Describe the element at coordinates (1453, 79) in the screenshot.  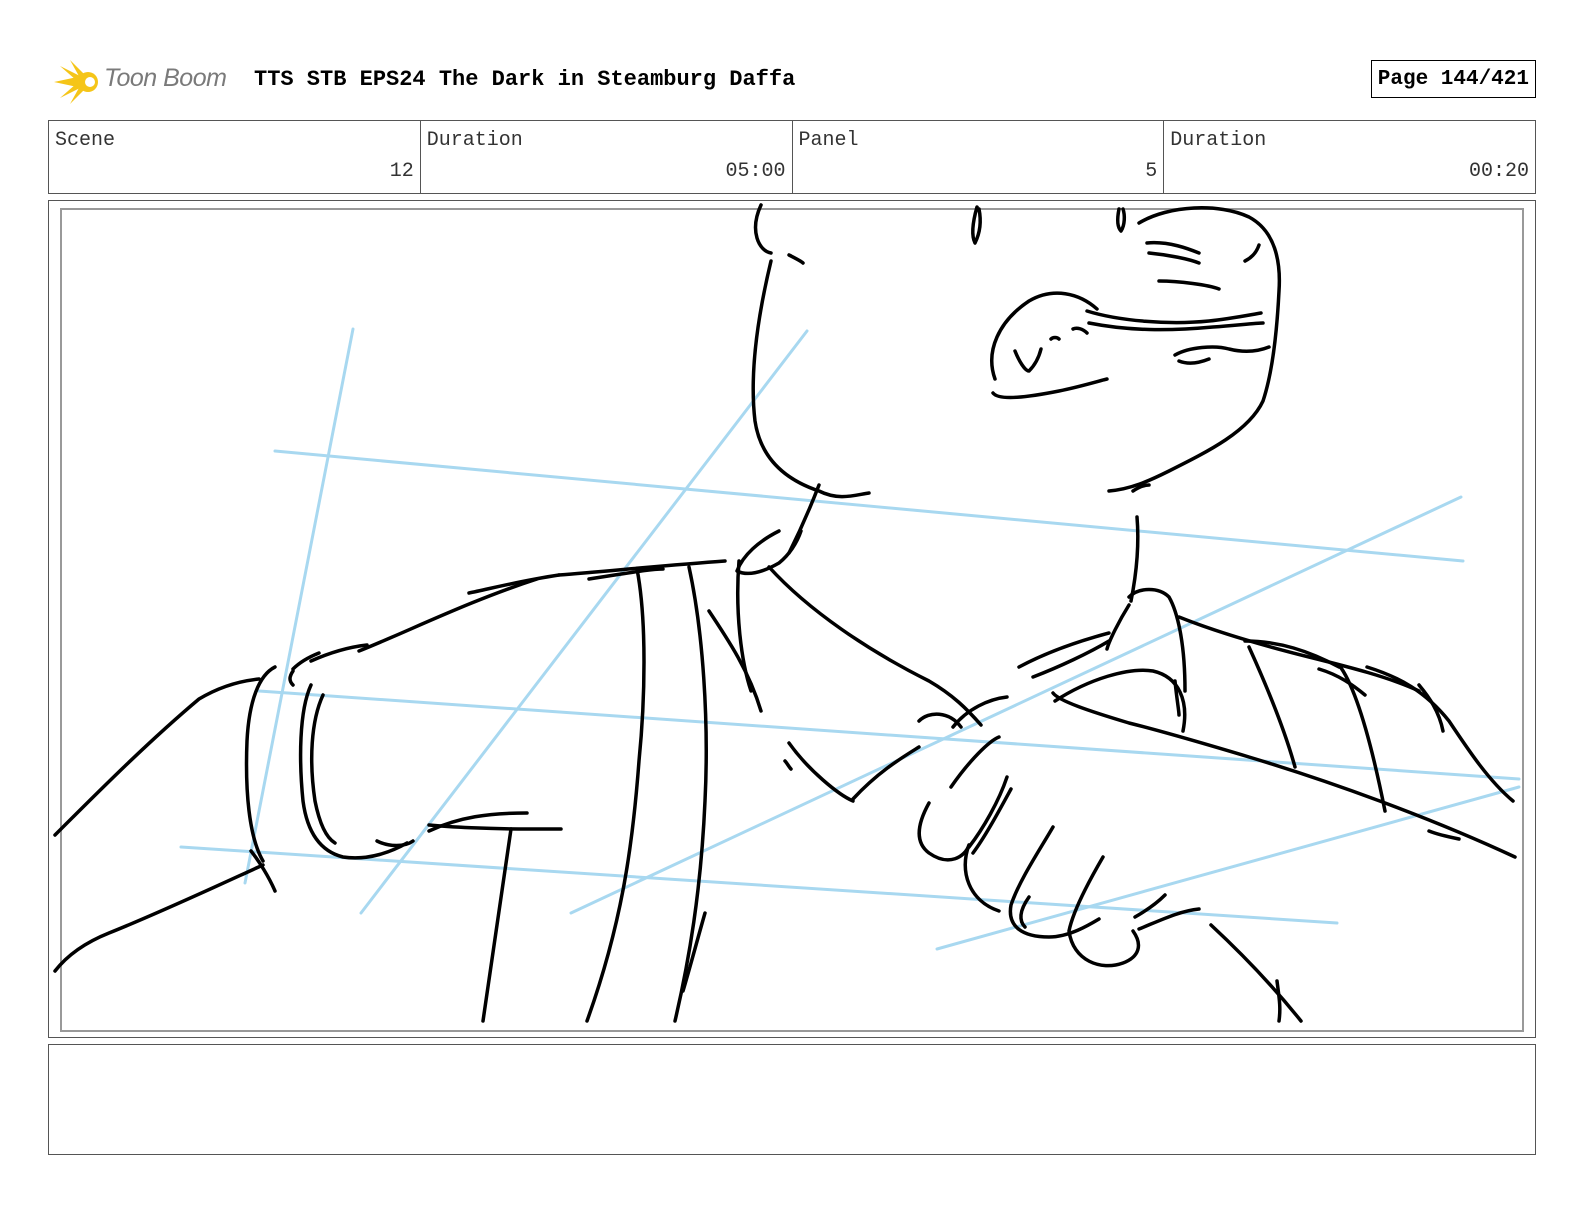
I see `page-indicator: Page 144/421` at that location.